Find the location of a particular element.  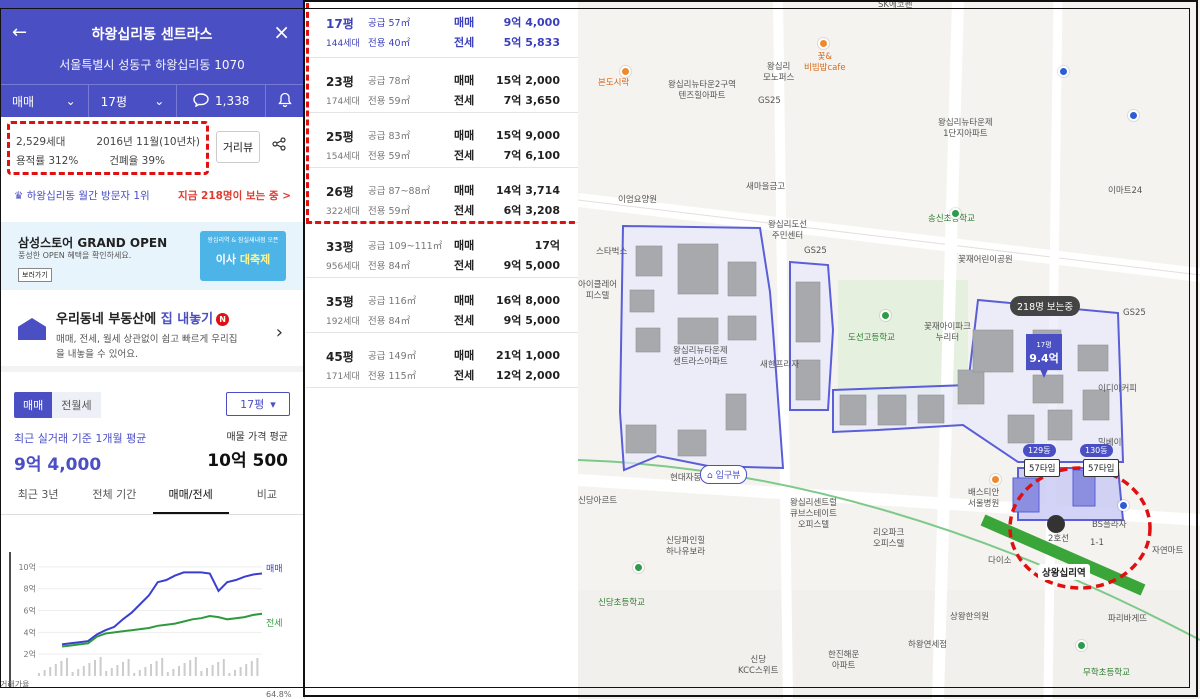

chart-bottom-label: 64.8% is located at coordinates (279, 694).